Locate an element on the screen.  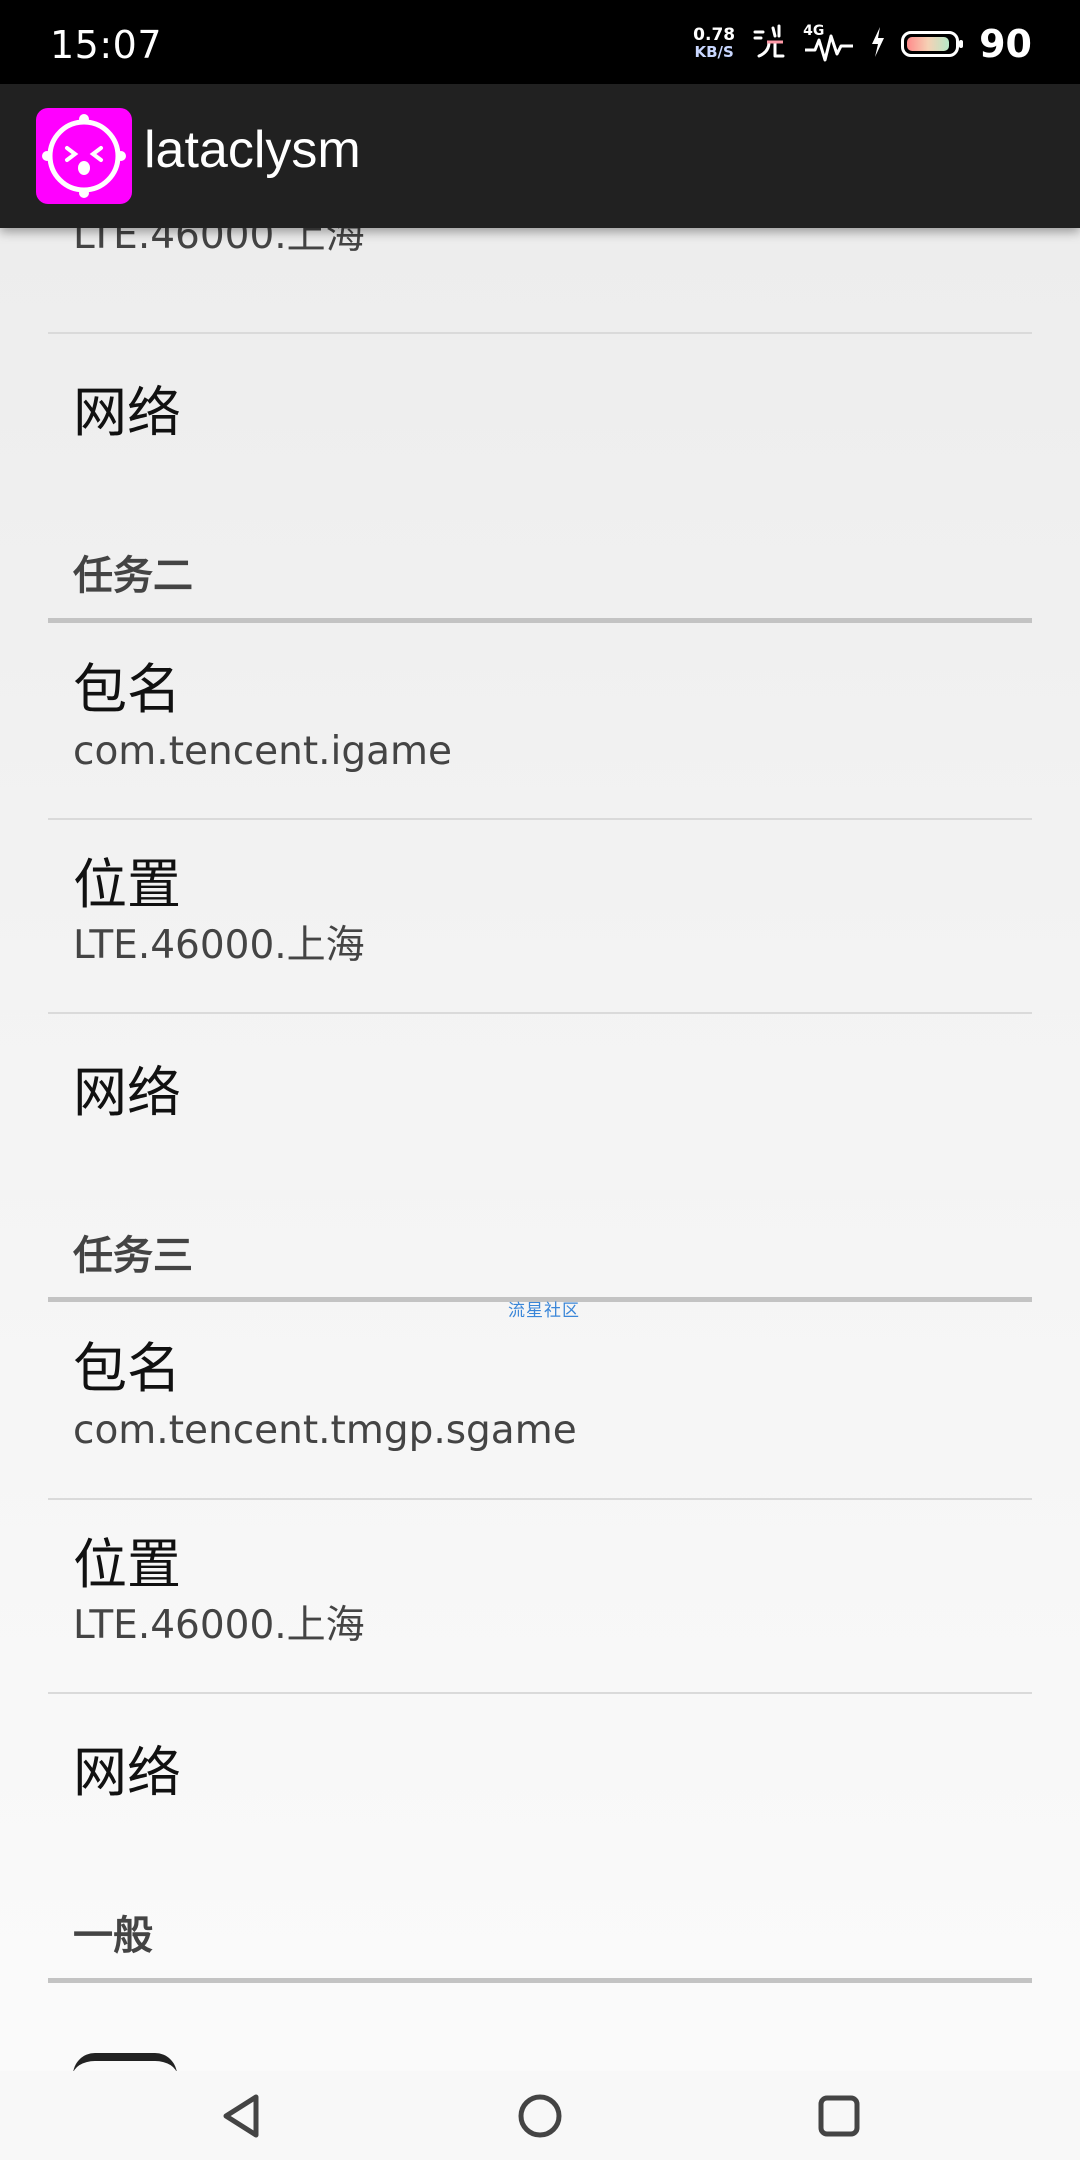
home-icon is located at coordinates (540, 2116).